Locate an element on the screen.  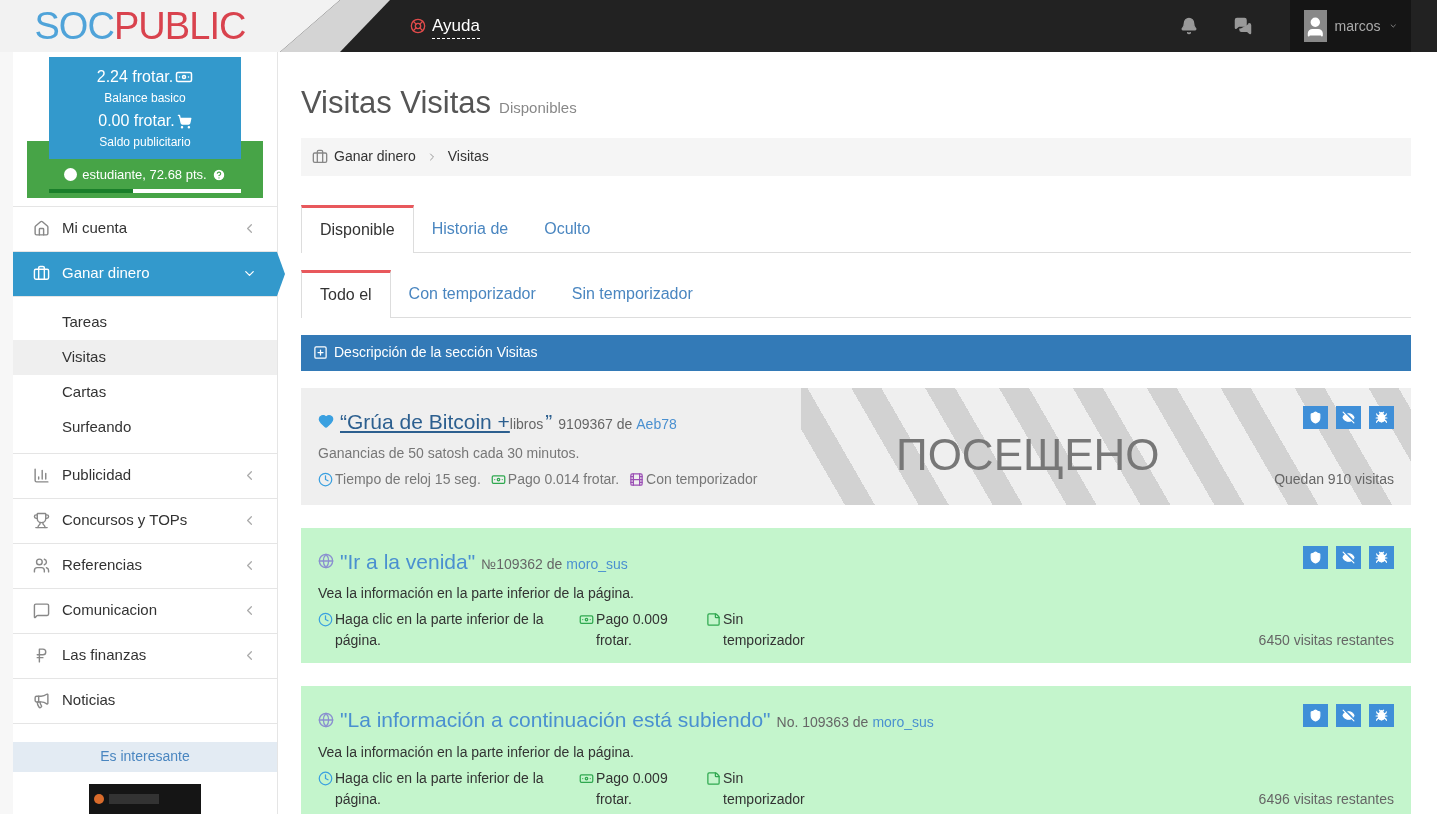
remaining-visits: Quedan 910 visitas is located at coordinates (1334, 479).